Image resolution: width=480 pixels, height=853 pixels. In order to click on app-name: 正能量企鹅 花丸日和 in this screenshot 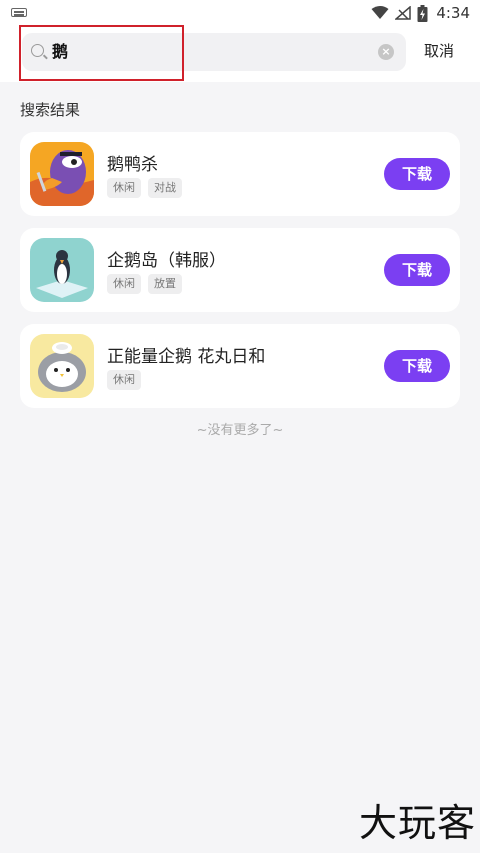, I will do `click(186, 354)`.